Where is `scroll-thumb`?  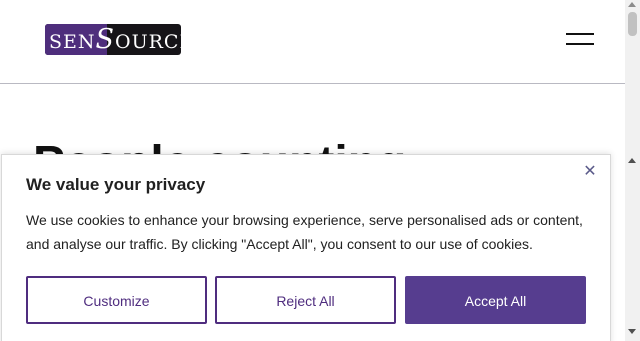 scroll-thumb is located at coordinates (632, 24).